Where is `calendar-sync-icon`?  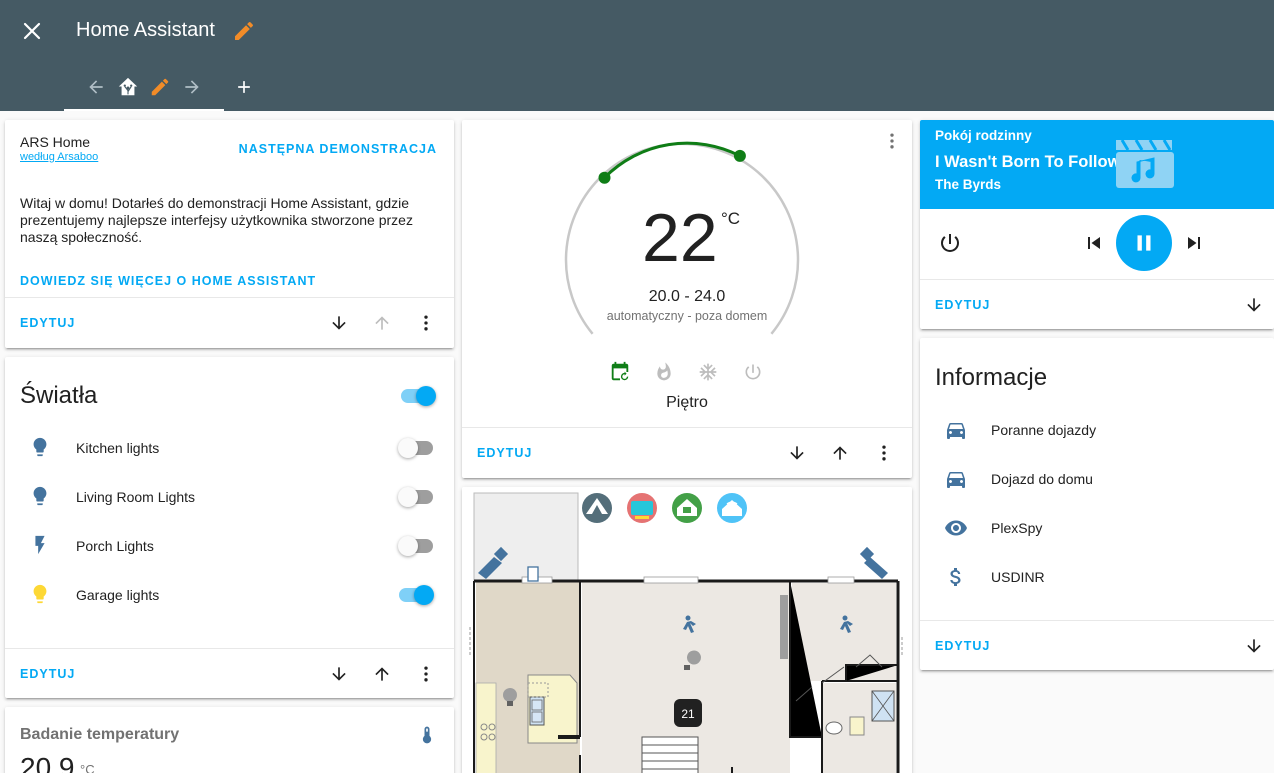 calendar-sync-icon is located at coordinates (620, 372).